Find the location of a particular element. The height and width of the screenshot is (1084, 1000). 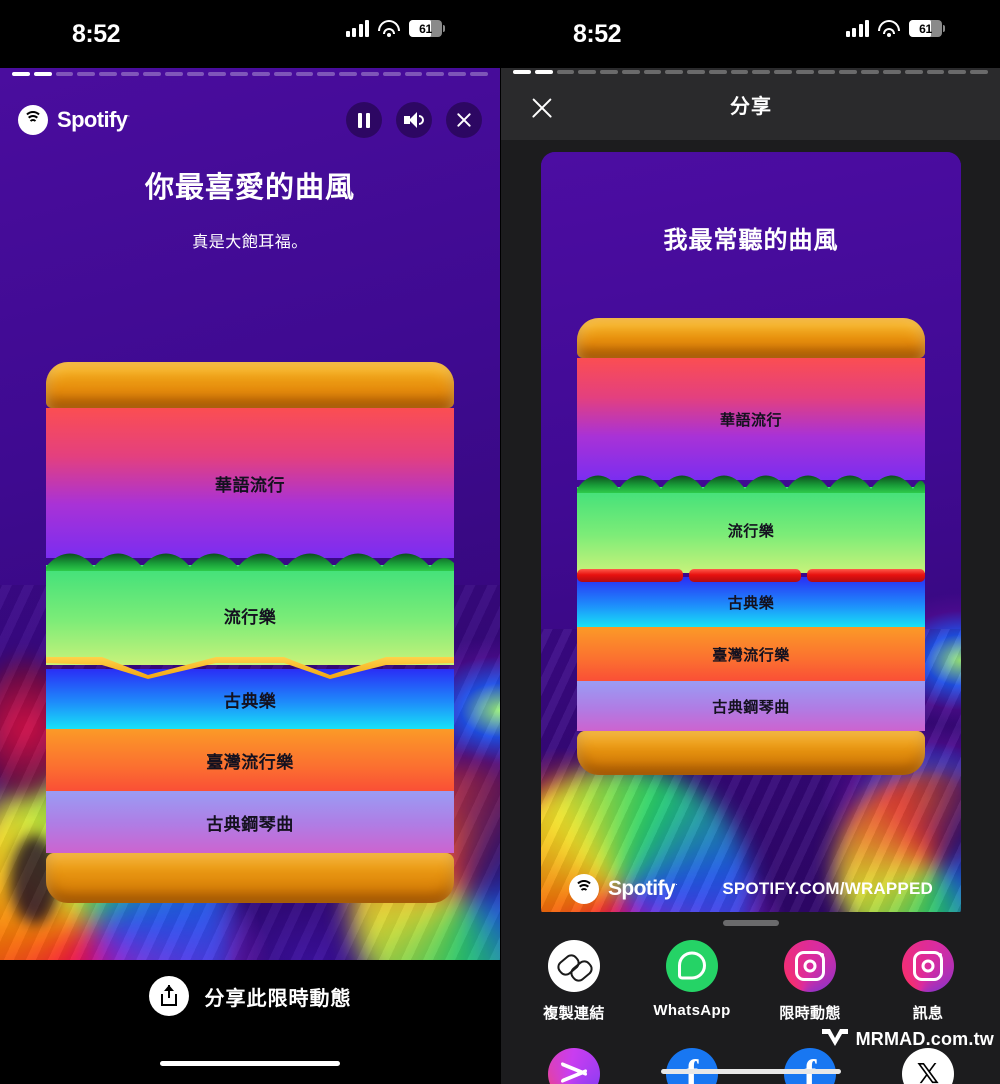

share-target: 複製連結 is located at coordinates (574, 981).